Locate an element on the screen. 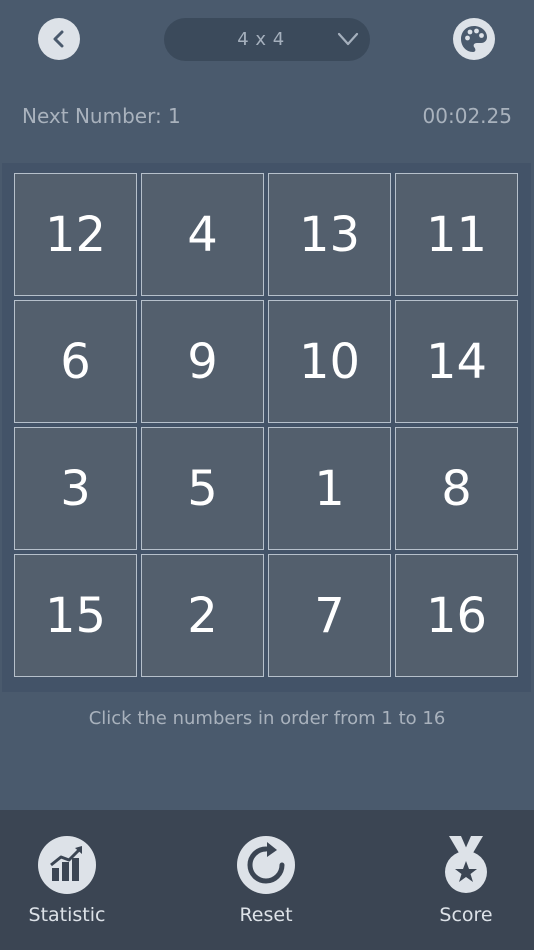 Image resolution: width=534 pixels, height=950 pixels. back-button is located at coordinates (59, 39).